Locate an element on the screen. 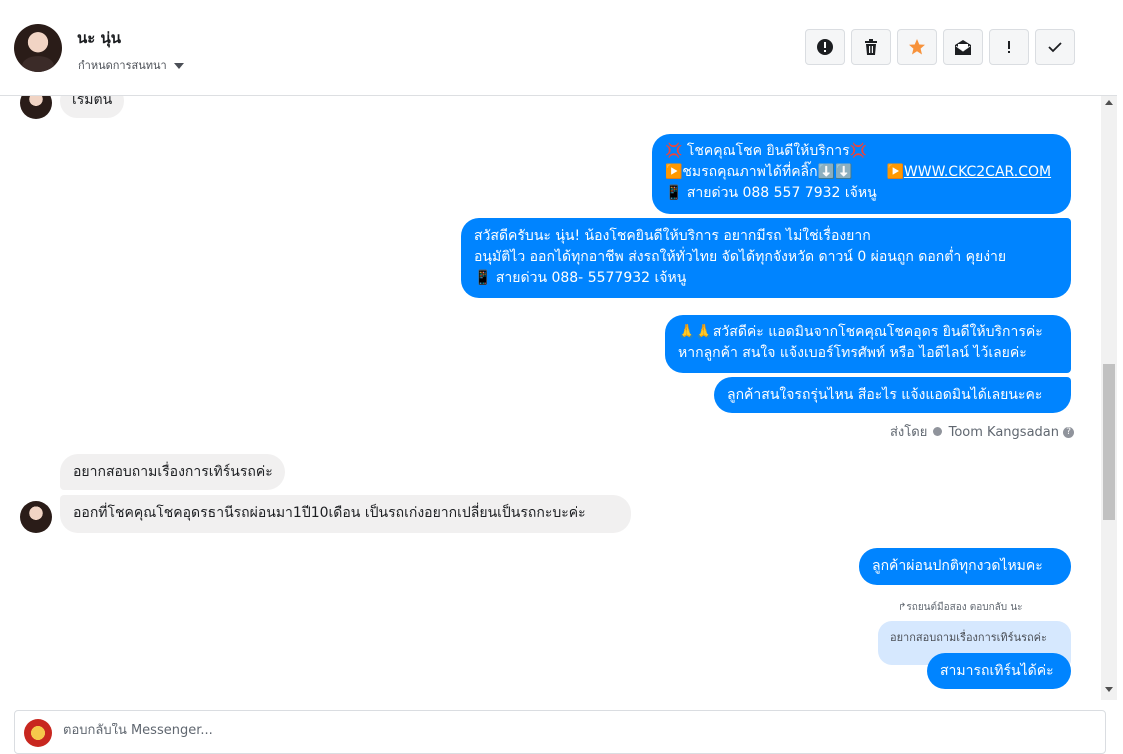 This screenshot has width=1123, height=754. scroll-up-arrow-icon is located at coordinates (1109, 102).